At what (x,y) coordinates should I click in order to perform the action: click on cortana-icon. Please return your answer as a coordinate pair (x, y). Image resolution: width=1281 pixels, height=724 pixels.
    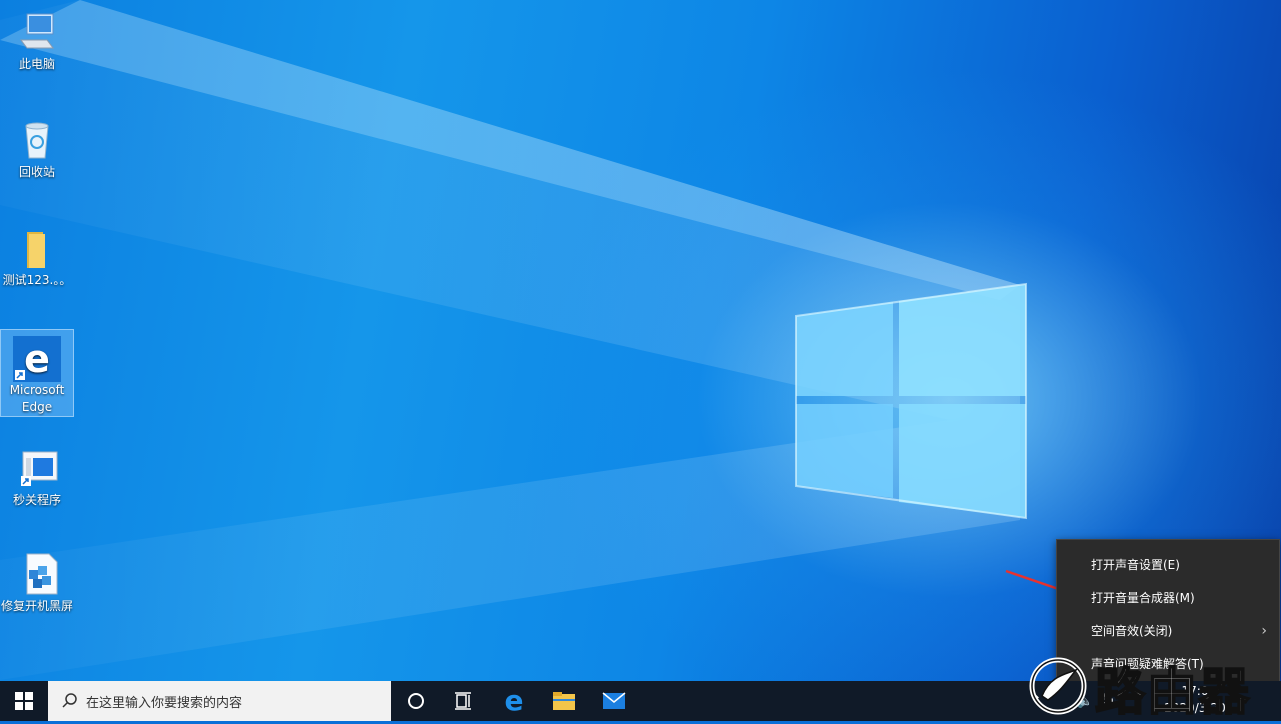
    Looking at the image, I should click on (416, 701).